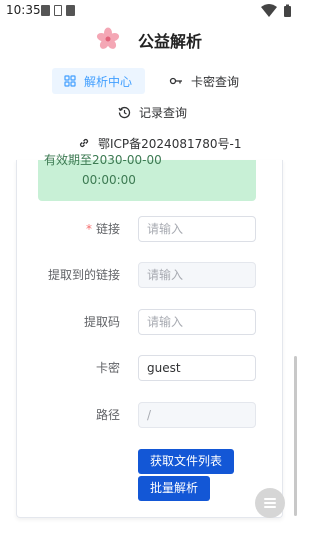  What do you see at coordinates (102, 229) in the screenshot?
I see `link-label: * 链接` at bounding box center [102, 229].